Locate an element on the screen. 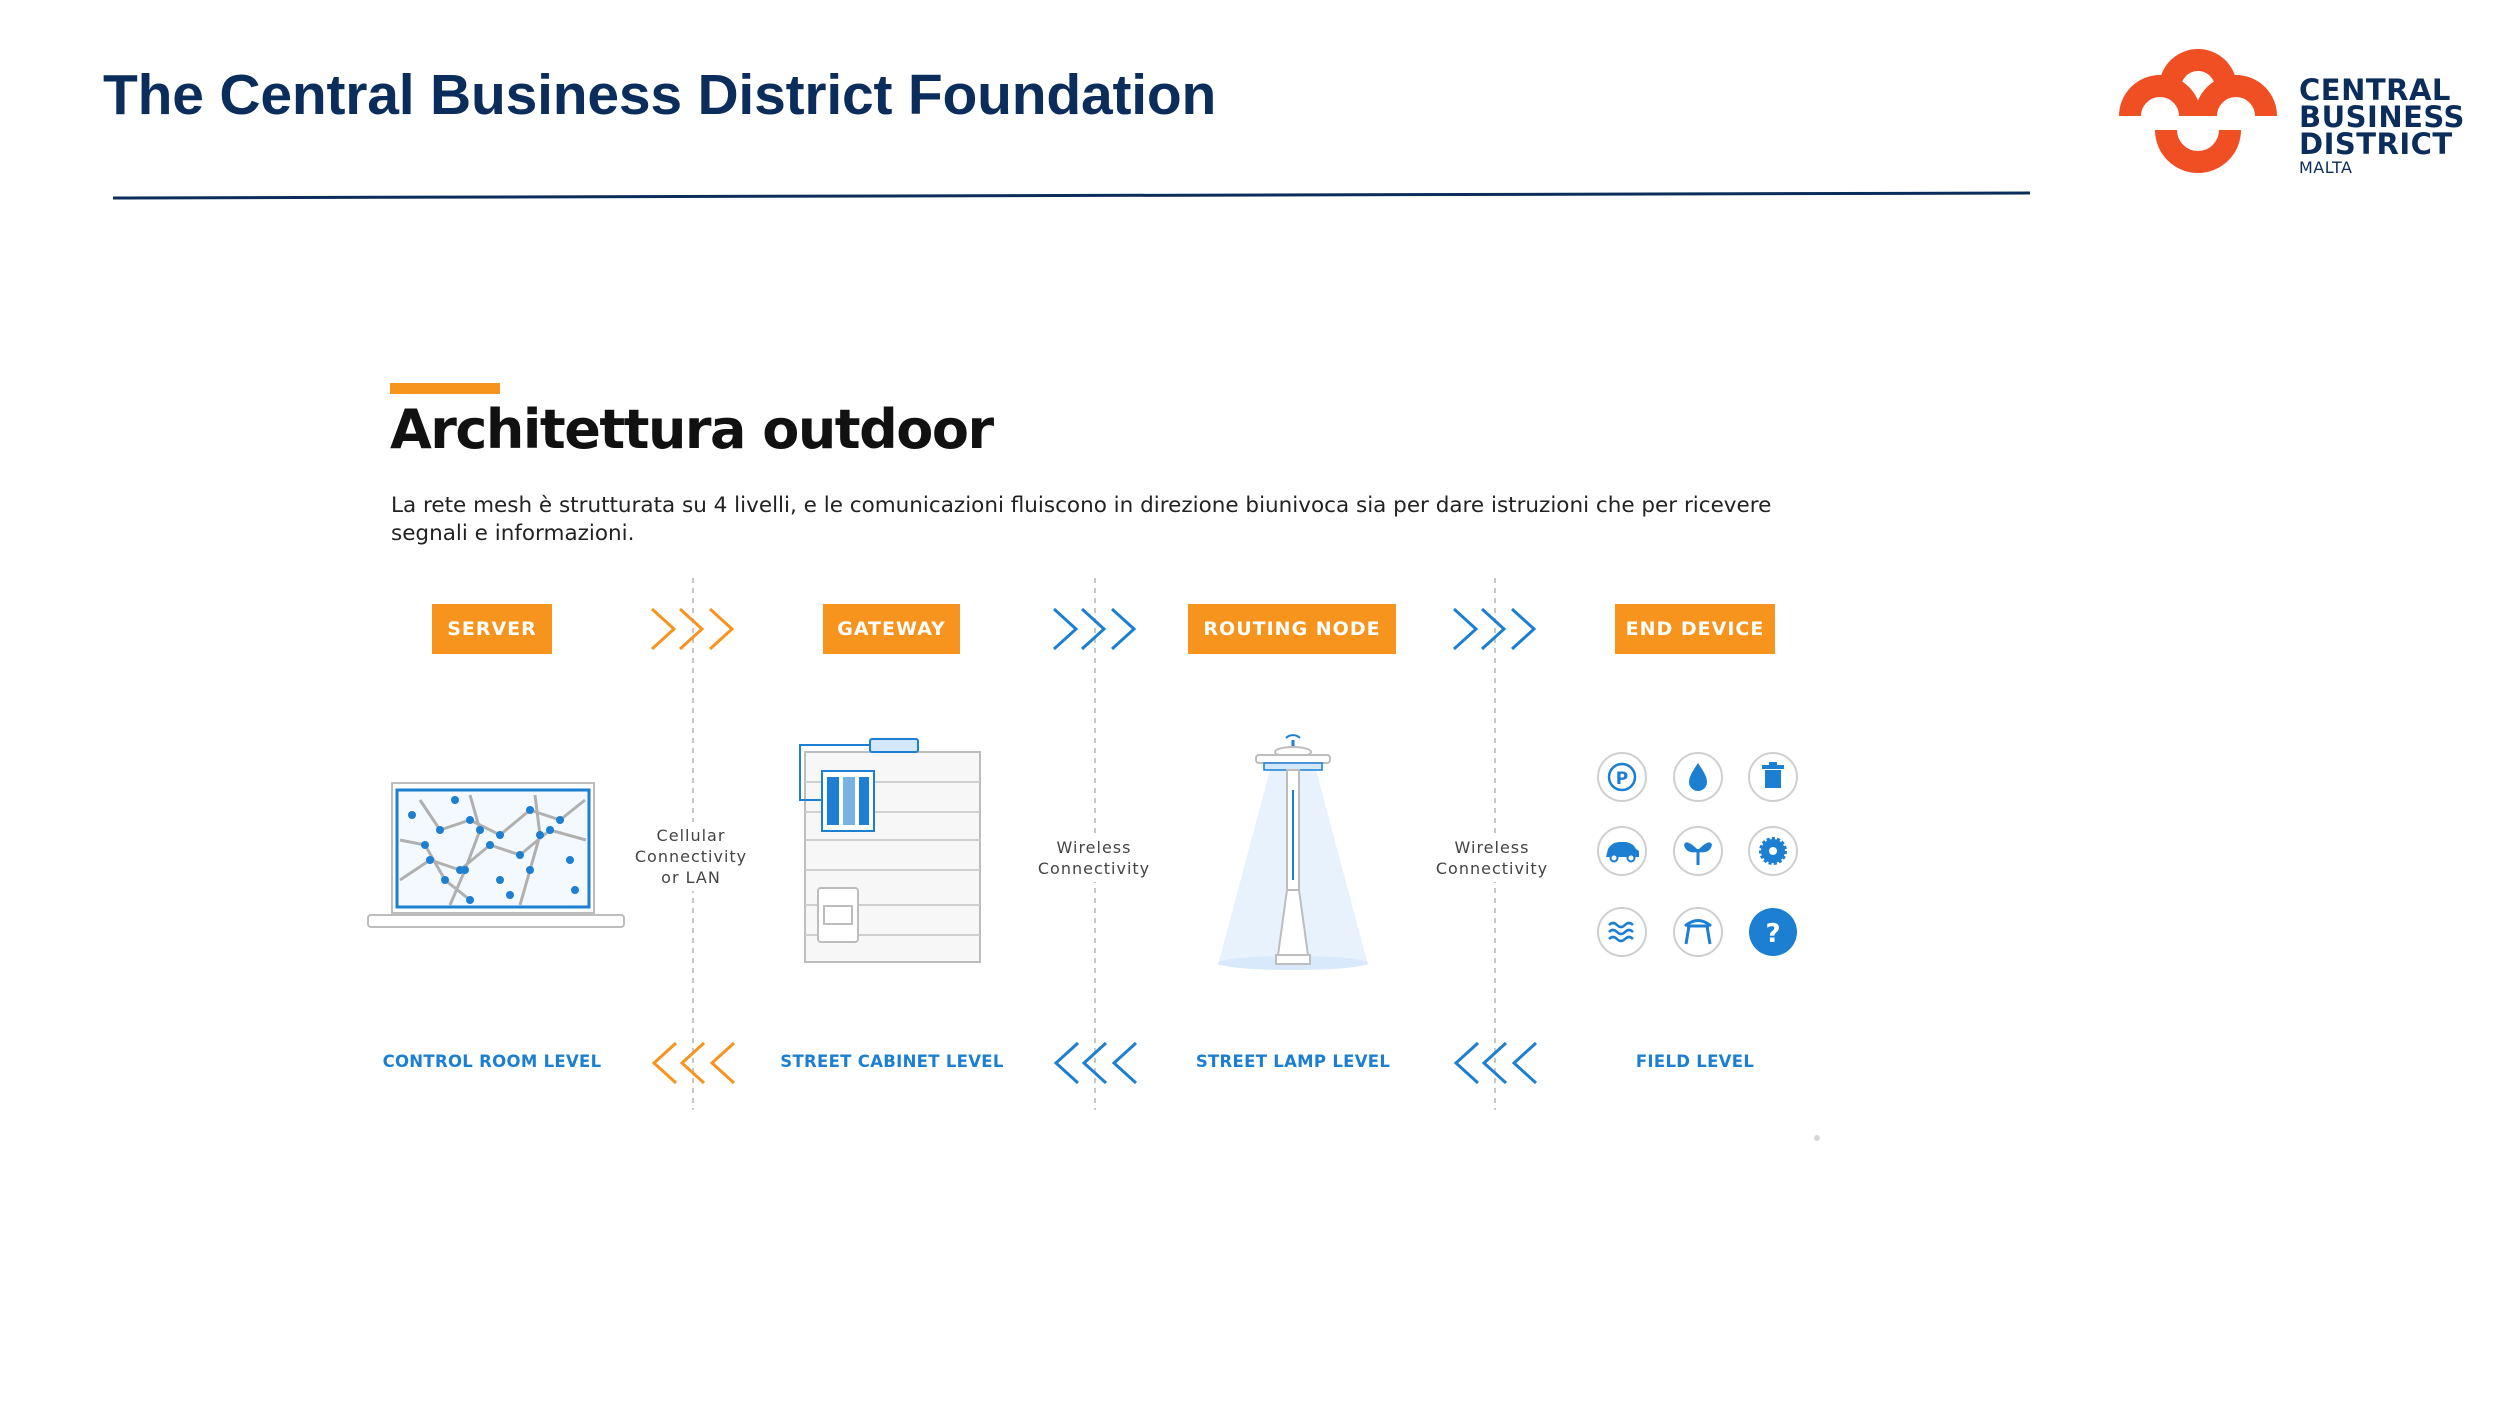 The width and height of the screenshot is (2500, 1406). svg-text: P is located at coordinates (1622, 779).